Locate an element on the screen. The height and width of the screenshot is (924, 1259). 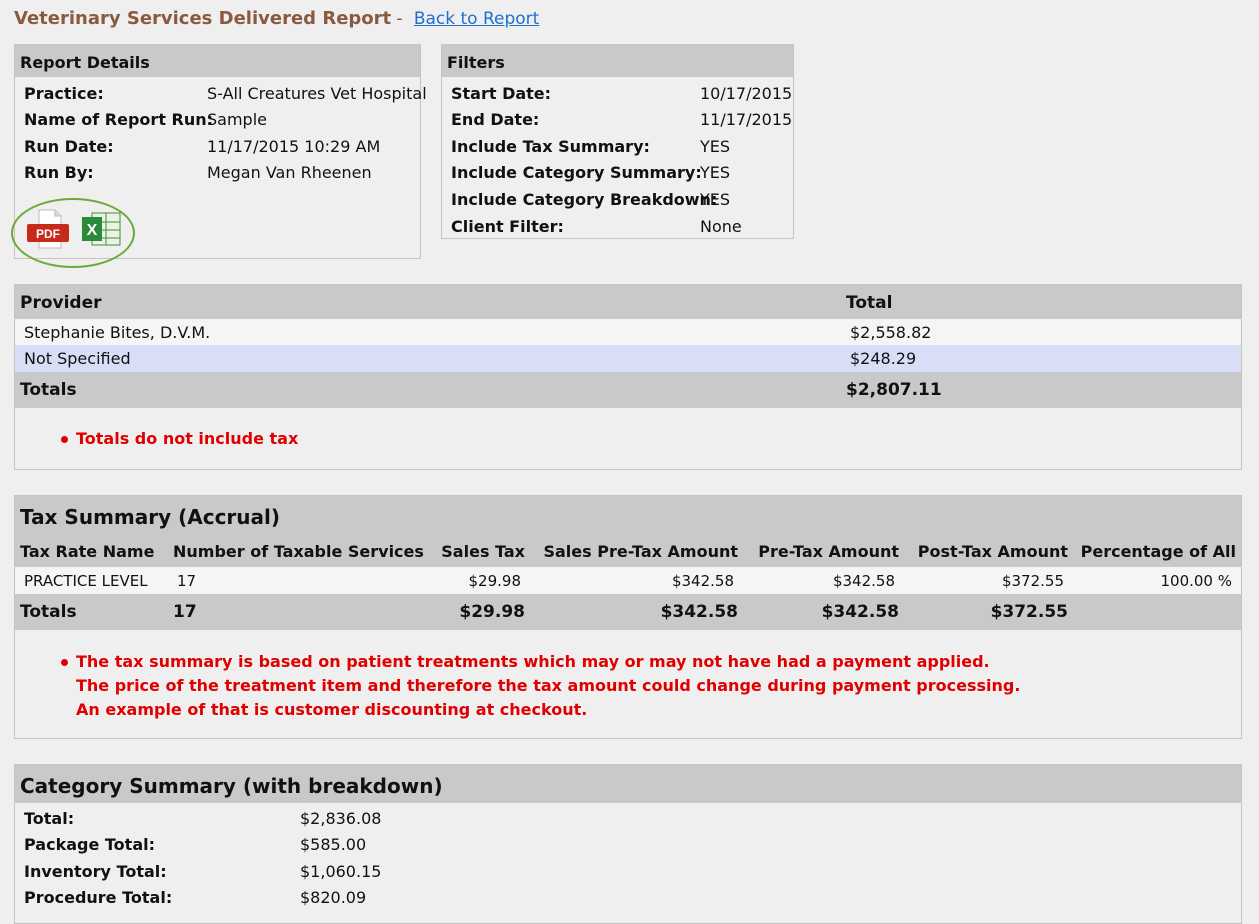
provider-total: $2,558.82 is located at coordinates (891, 332).